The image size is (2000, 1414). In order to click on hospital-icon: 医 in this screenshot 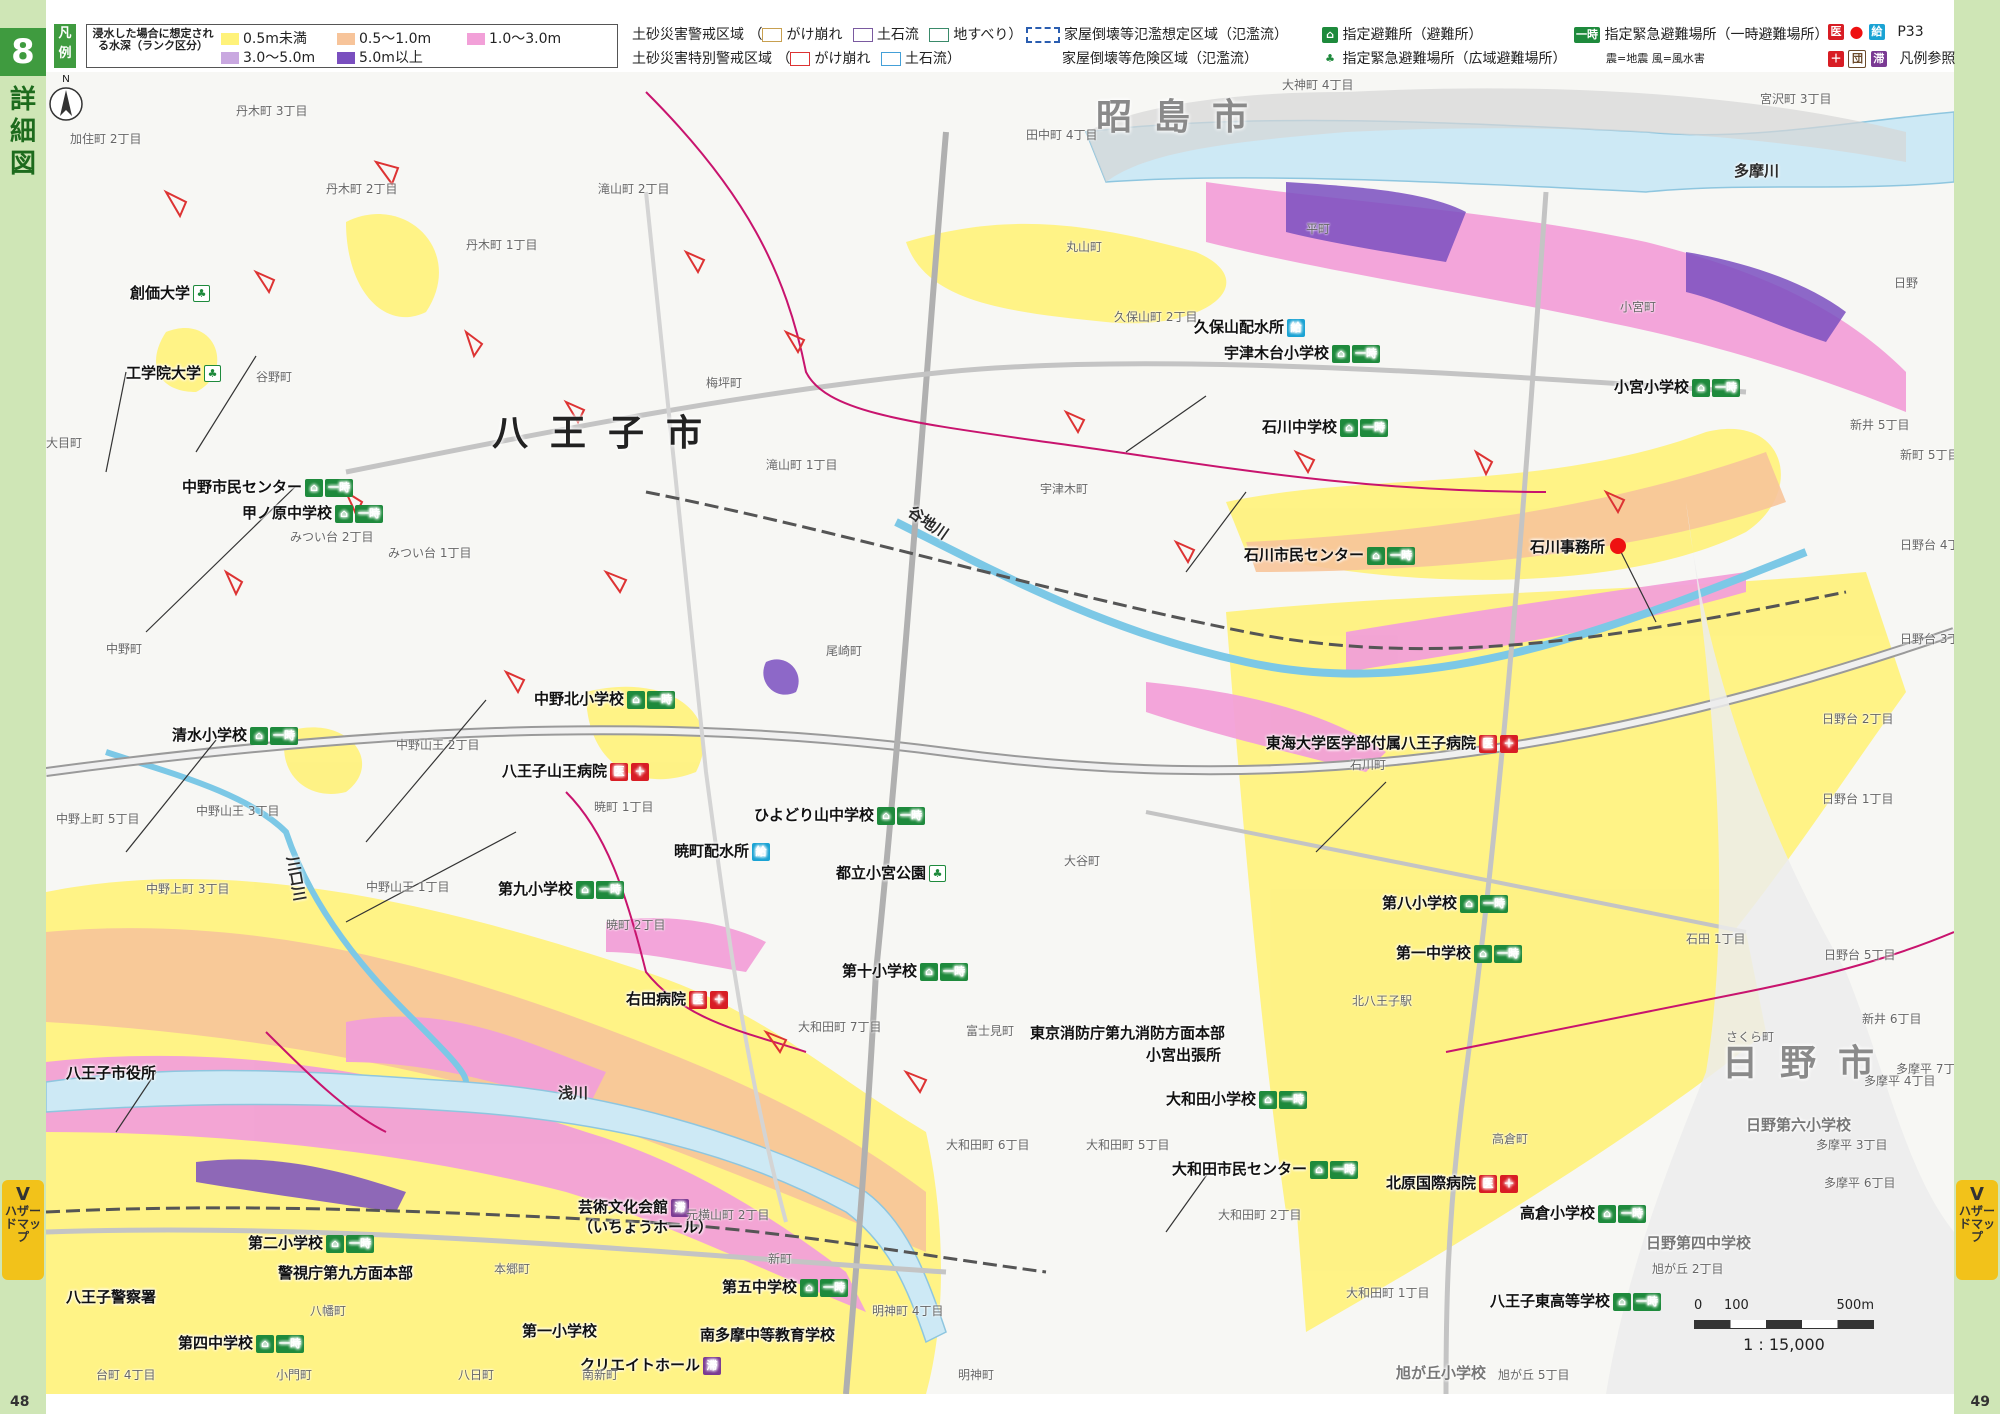, I will do `click(619, 771)`.